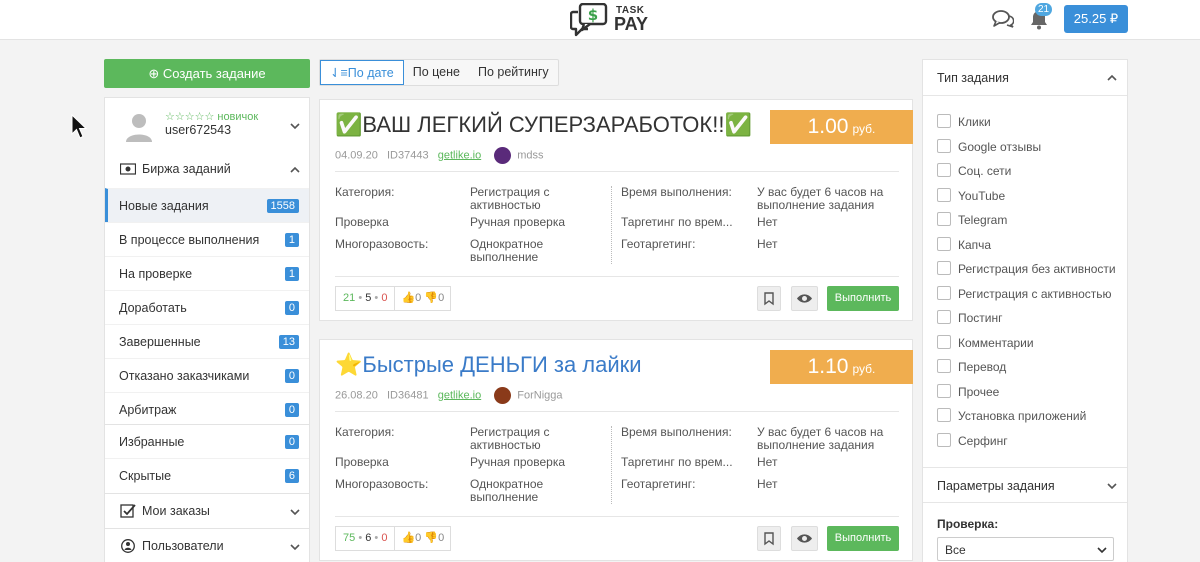 This screenshot has height=562, width=1200. Describe the element at coordinates (1039, 415) in the screenshot. I see `filter-checkbox-app-install: Установка приложений` at that location.